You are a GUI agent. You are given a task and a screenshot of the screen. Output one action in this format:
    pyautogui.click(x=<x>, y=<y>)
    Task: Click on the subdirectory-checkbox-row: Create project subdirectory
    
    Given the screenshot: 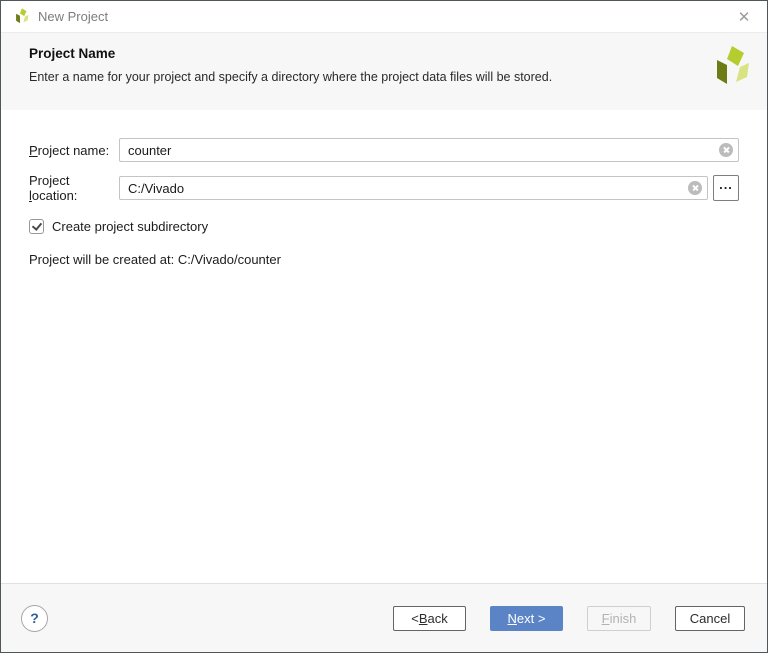 What is the action you would take?
    pyautogui.click(x=384, y=226)
    